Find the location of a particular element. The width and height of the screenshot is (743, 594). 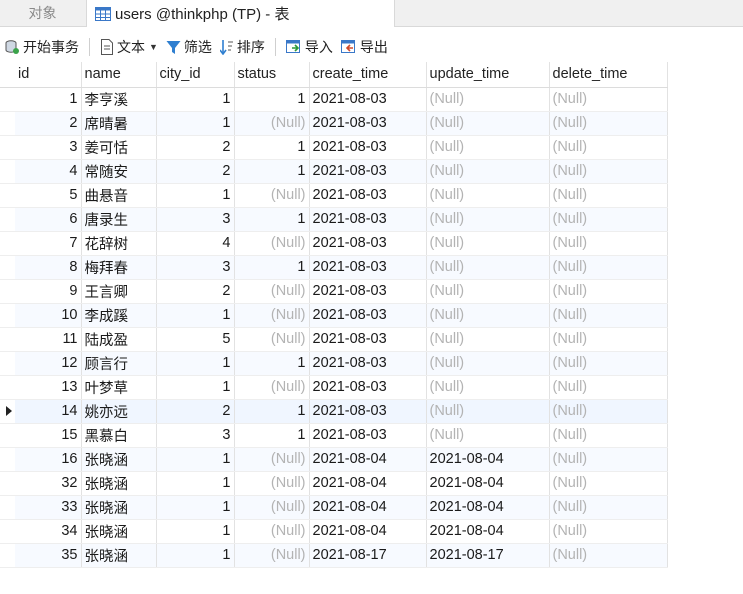

cell-name: 李亨溪 is located at coordinates (119, 99).